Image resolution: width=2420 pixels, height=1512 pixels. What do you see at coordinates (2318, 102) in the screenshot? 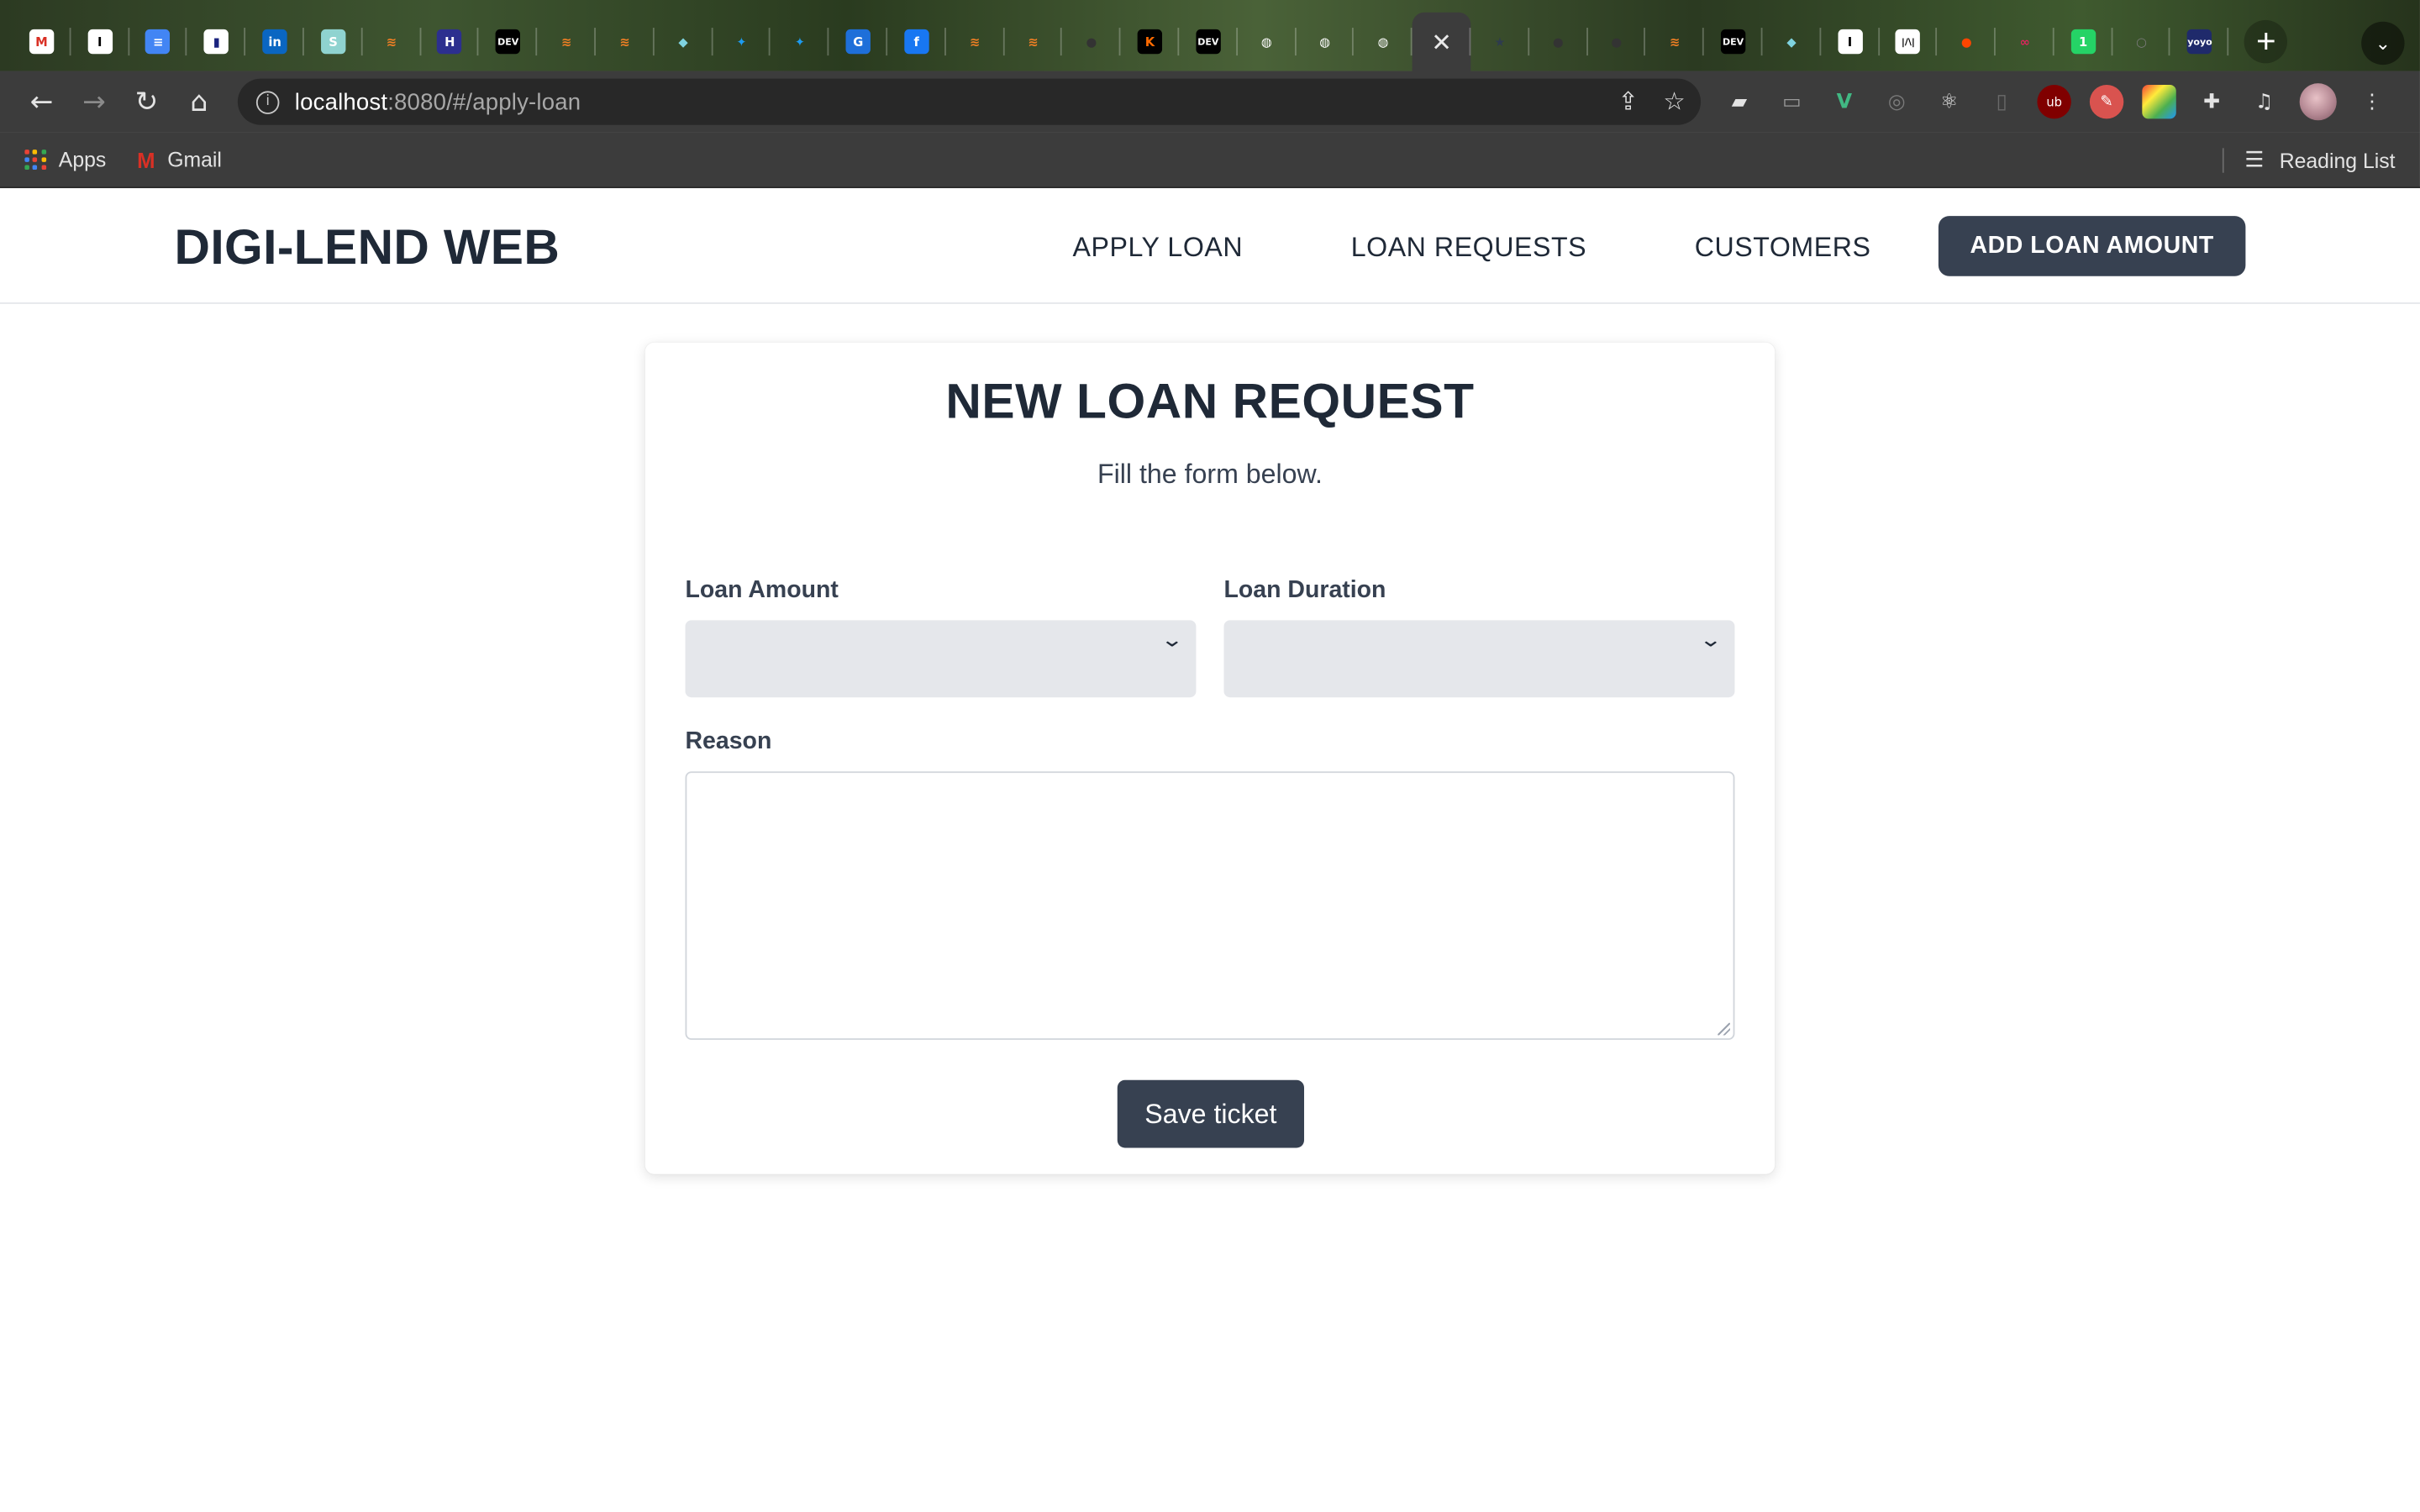
I see `profile-avatar` at bounding box center [2318, 102].